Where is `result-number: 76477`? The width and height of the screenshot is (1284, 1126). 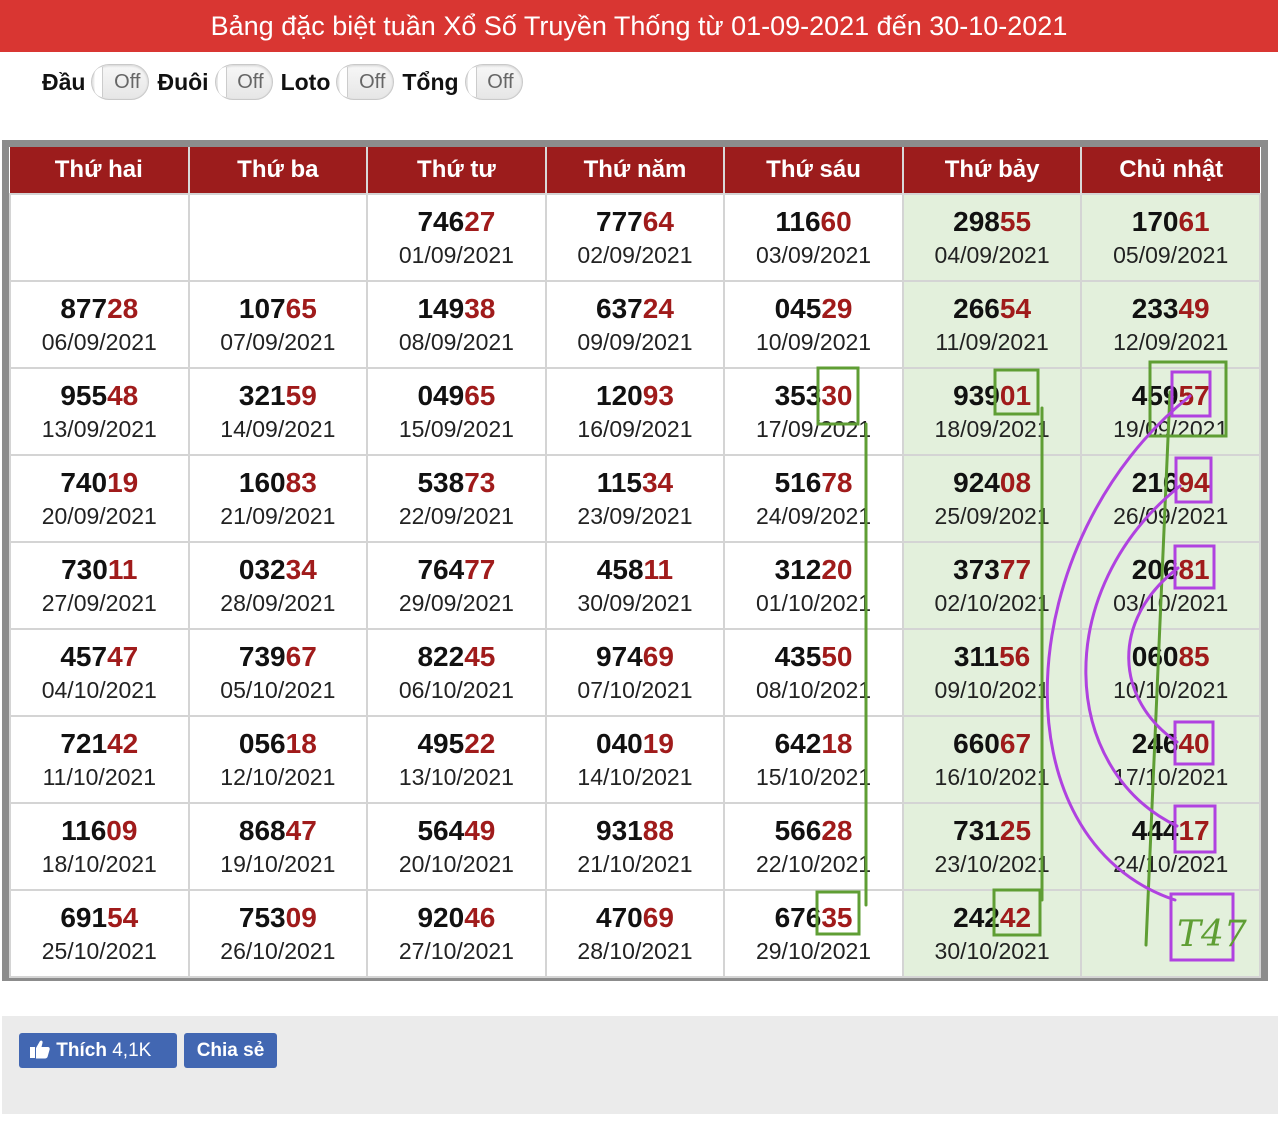
result-number: 76477 is located at coordinates (456, 570).